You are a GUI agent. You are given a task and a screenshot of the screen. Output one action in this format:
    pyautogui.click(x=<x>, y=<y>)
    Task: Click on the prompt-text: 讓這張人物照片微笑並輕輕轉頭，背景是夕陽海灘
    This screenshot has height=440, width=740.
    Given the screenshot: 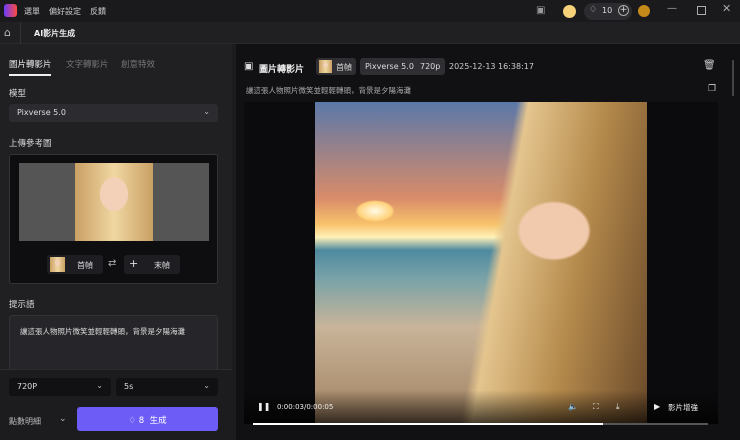 What is the action you would take?
    pyautogui.click(x=102, y=331)
    